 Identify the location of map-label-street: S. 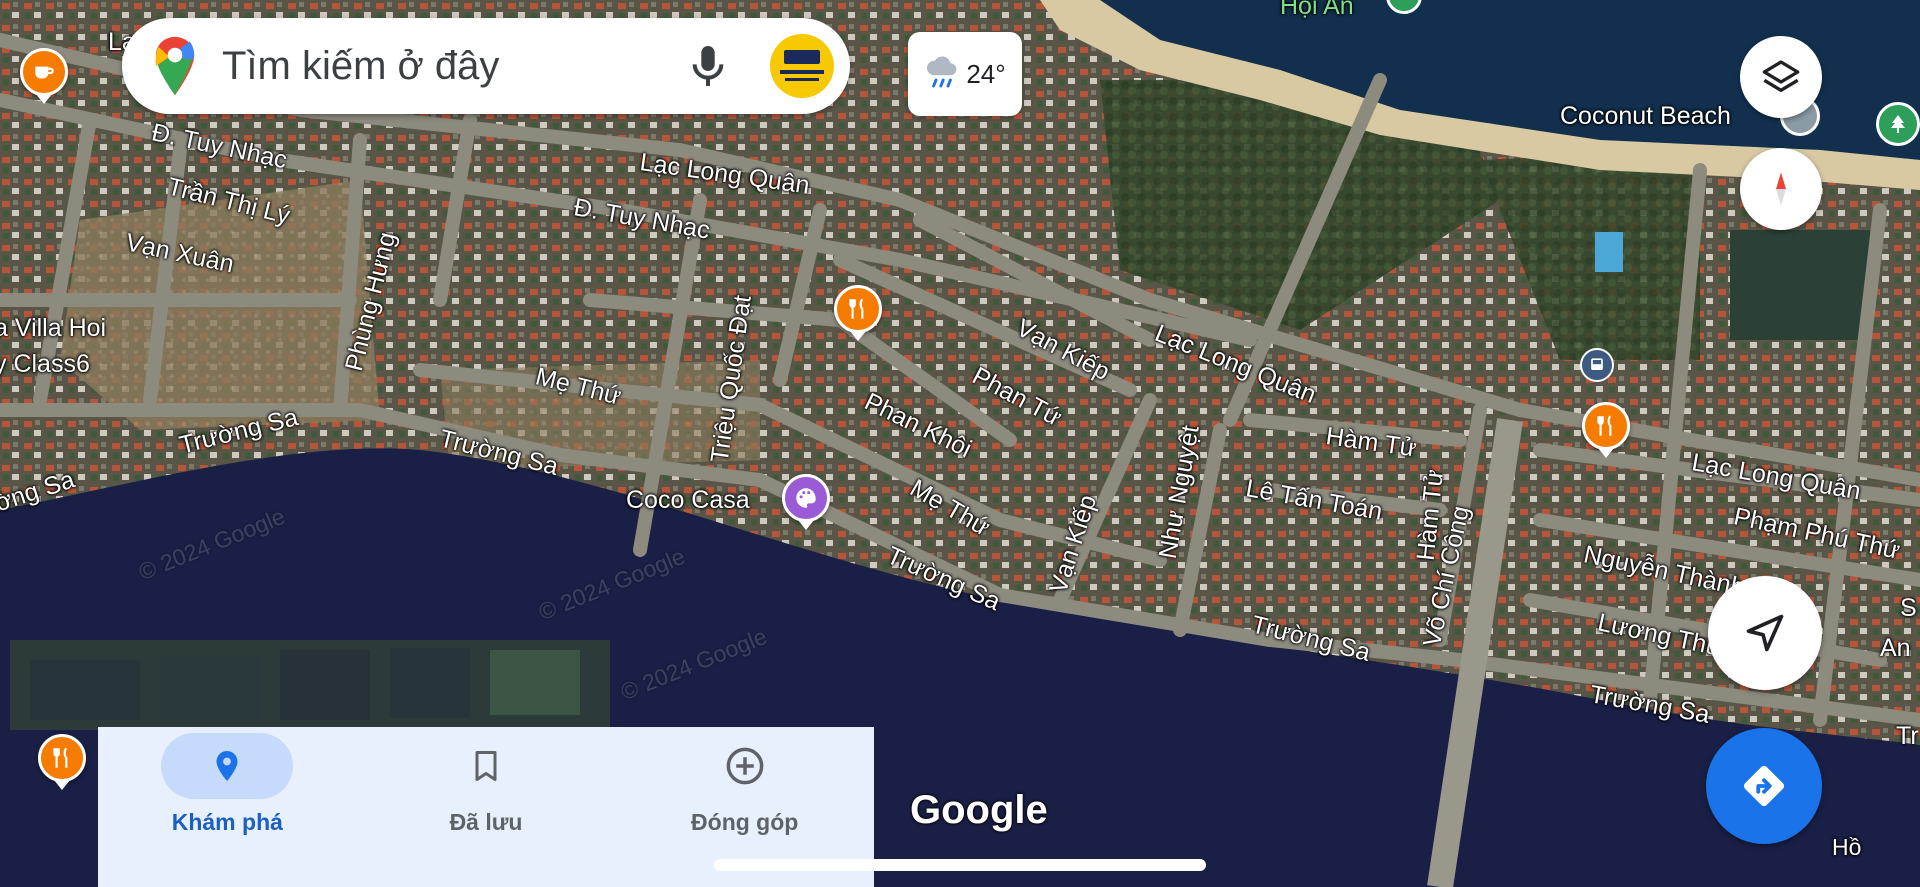
(1908, 608).